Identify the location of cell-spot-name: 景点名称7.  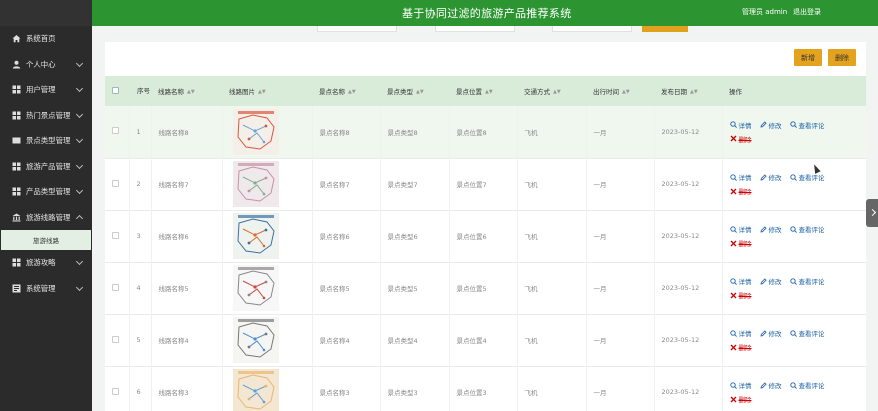
(345, 184).